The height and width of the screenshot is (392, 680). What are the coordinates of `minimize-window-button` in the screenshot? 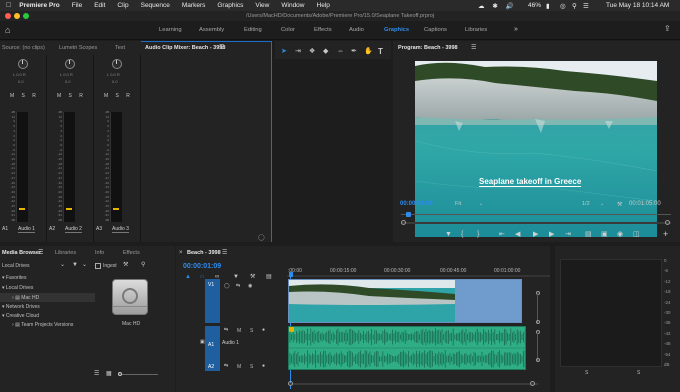 It's located at (17, 16).